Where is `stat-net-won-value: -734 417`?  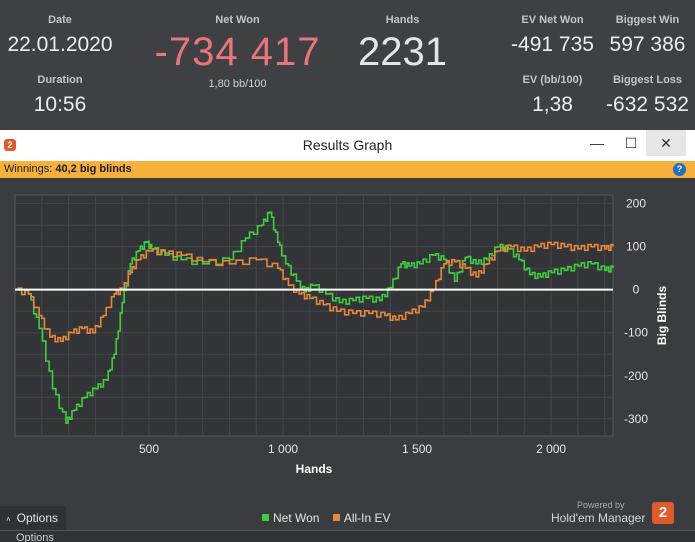 stat-net-won-value: -734 417 is located at coordinates (237, 52).